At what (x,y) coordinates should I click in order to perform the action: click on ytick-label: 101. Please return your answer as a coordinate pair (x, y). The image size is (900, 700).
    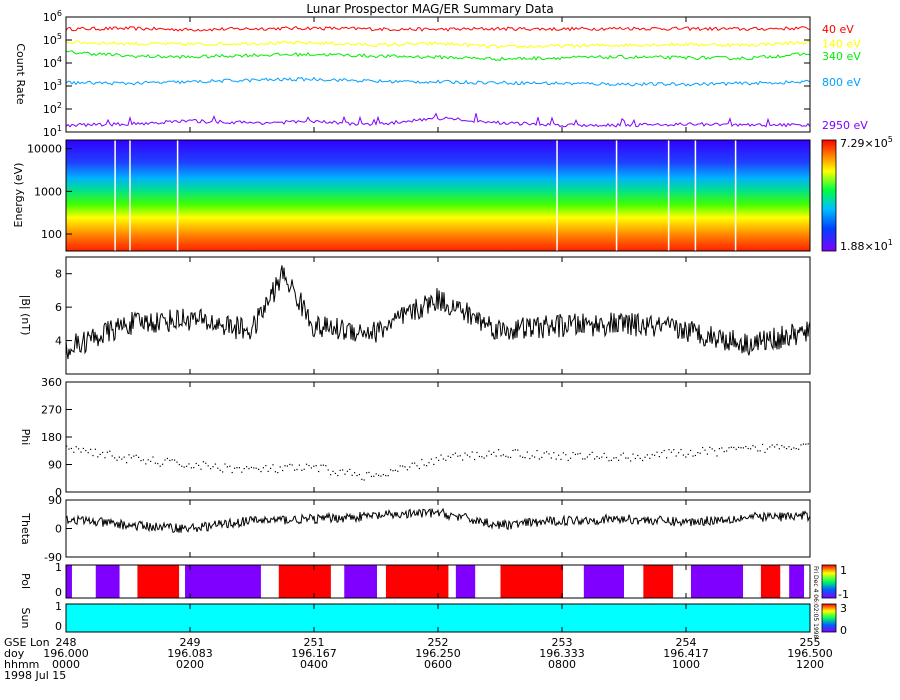
    Looking at the image, I should click on (52, 131).